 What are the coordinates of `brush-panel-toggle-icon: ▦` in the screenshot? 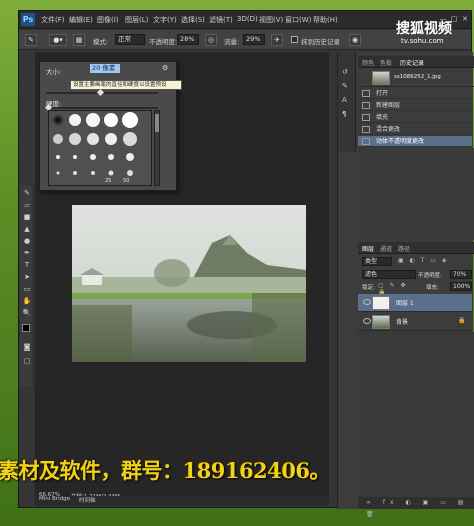 It's located at (79, 40).